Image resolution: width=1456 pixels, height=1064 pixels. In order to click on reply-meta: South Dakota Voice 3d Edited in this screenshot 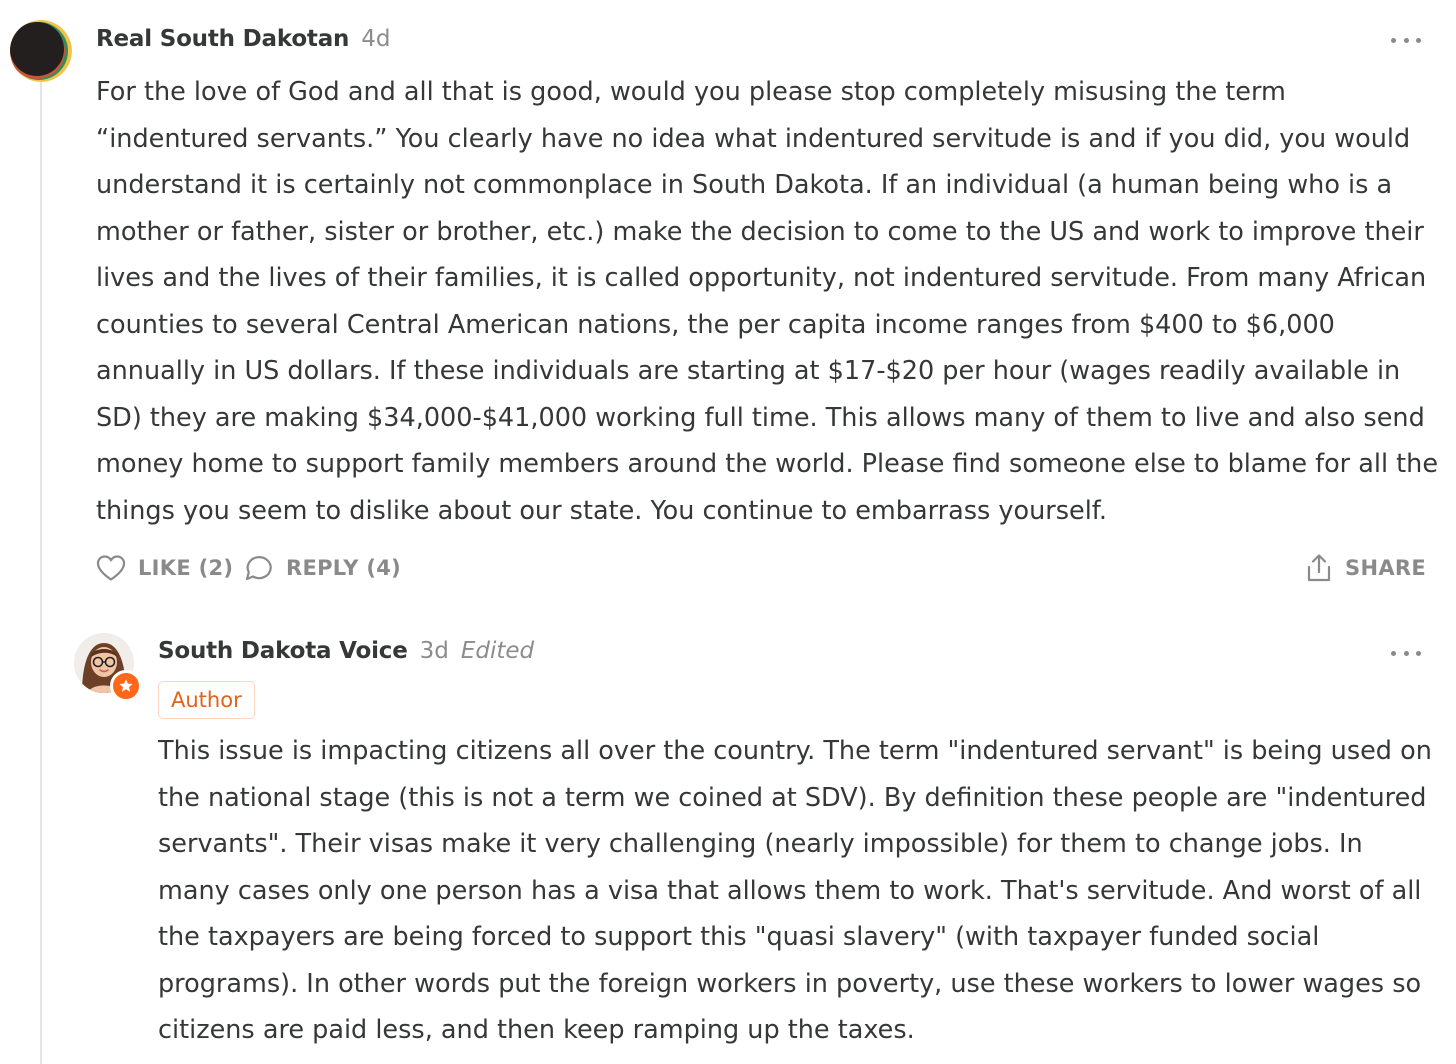, I will do `click(346, 651)`.